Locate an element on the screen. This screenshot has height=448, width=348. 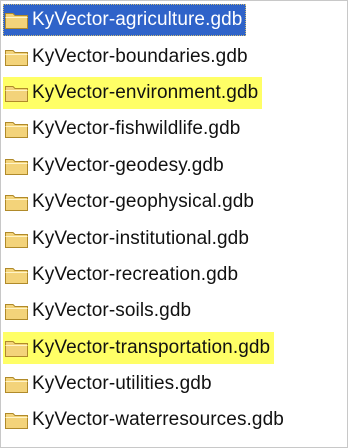
folder-entry: KyVector-utilities.gdb is located at coordinates (109, 384).